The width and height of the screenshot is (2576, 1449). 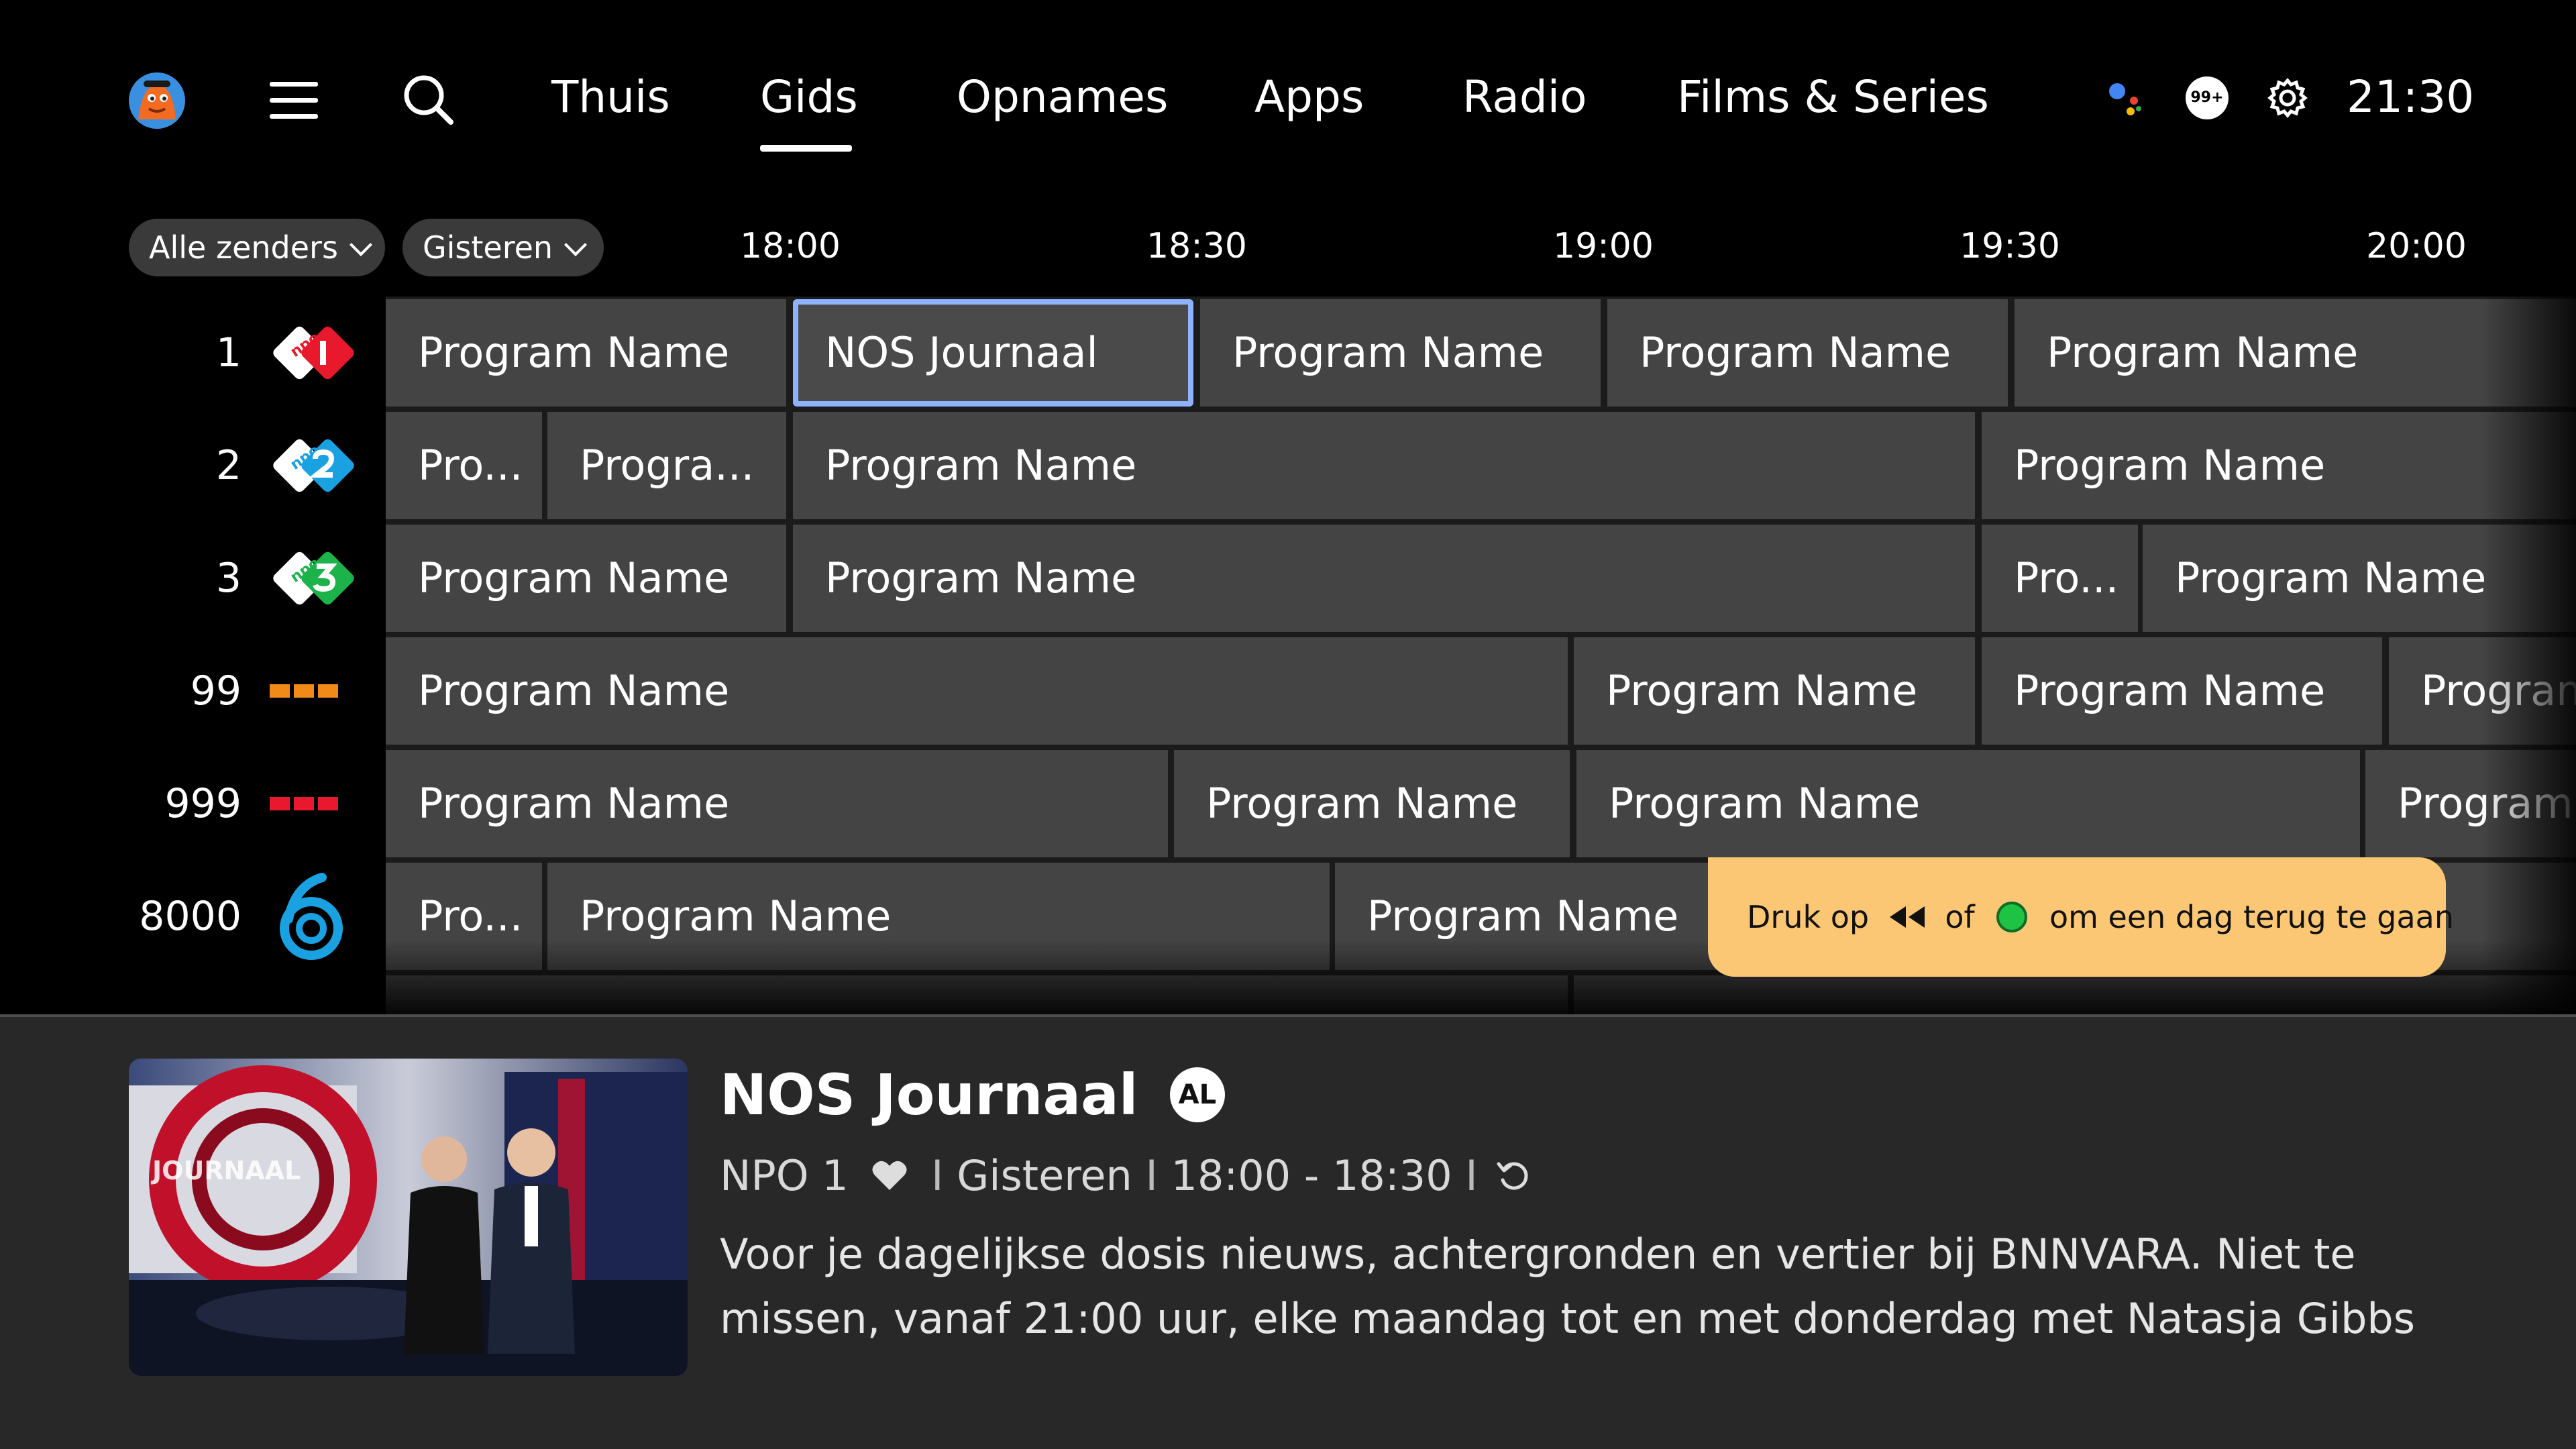 I want to click on rtl-logo-orange-icon, so click(x=304, y=691).